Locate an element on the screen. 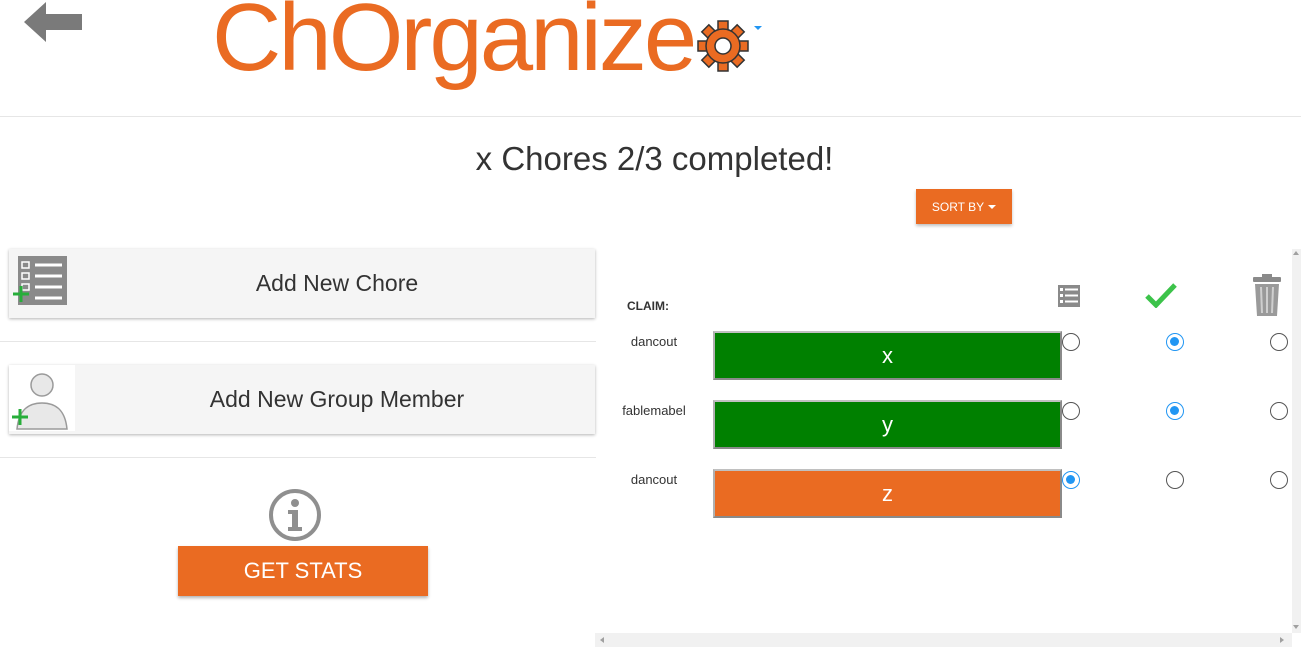 The width and height of the screenshot is (1301, 663). chore-name: y is located at coordinates (887, 424).